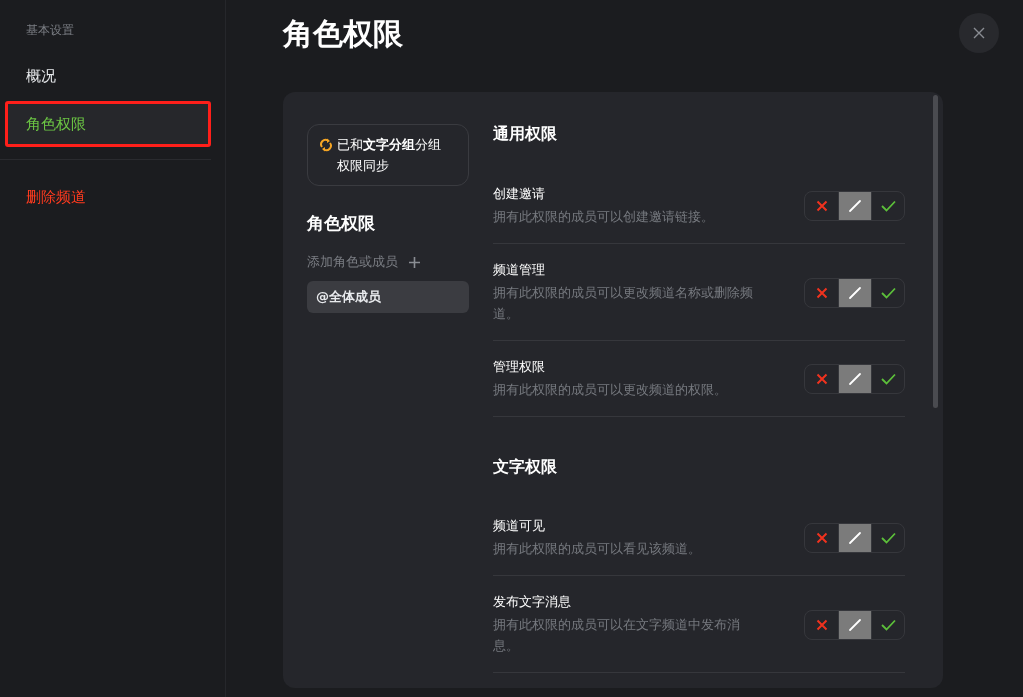 This screenshot has height=697, width=1023. What do you see at coordinates (108, 197) in the screenshot?
I see `sidebar-item: 删除频道` at bounding box center [108, 197].